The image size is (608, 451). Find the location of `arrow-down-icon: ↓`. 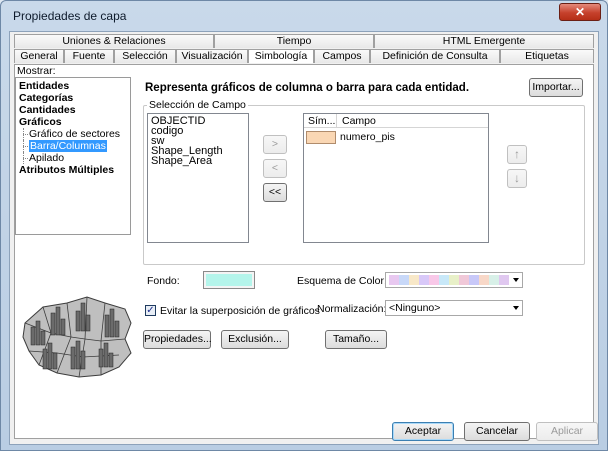

arrow-down-icon: ↓ is located at coordinates (517, 178).